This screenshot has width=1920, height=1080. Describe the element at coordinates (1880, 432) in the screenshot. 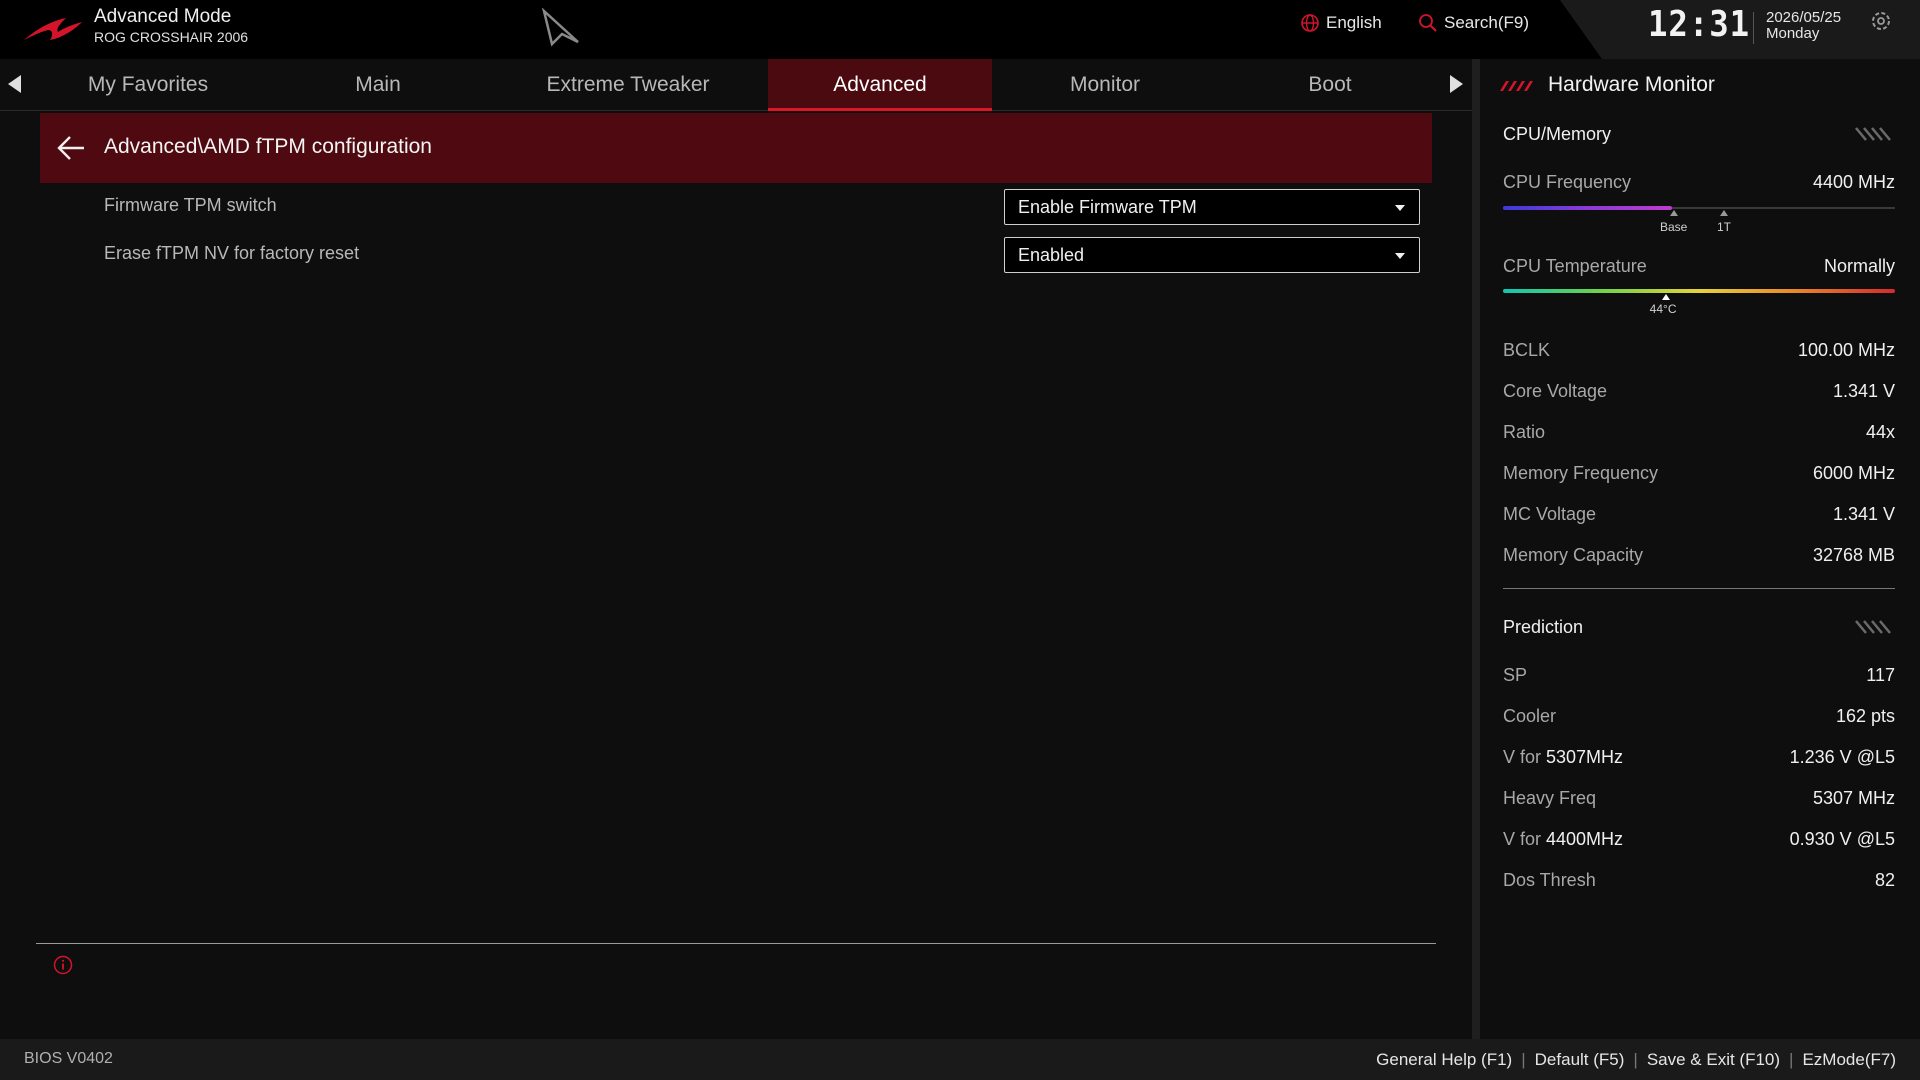

I see `hw-value: 44x` at that location.